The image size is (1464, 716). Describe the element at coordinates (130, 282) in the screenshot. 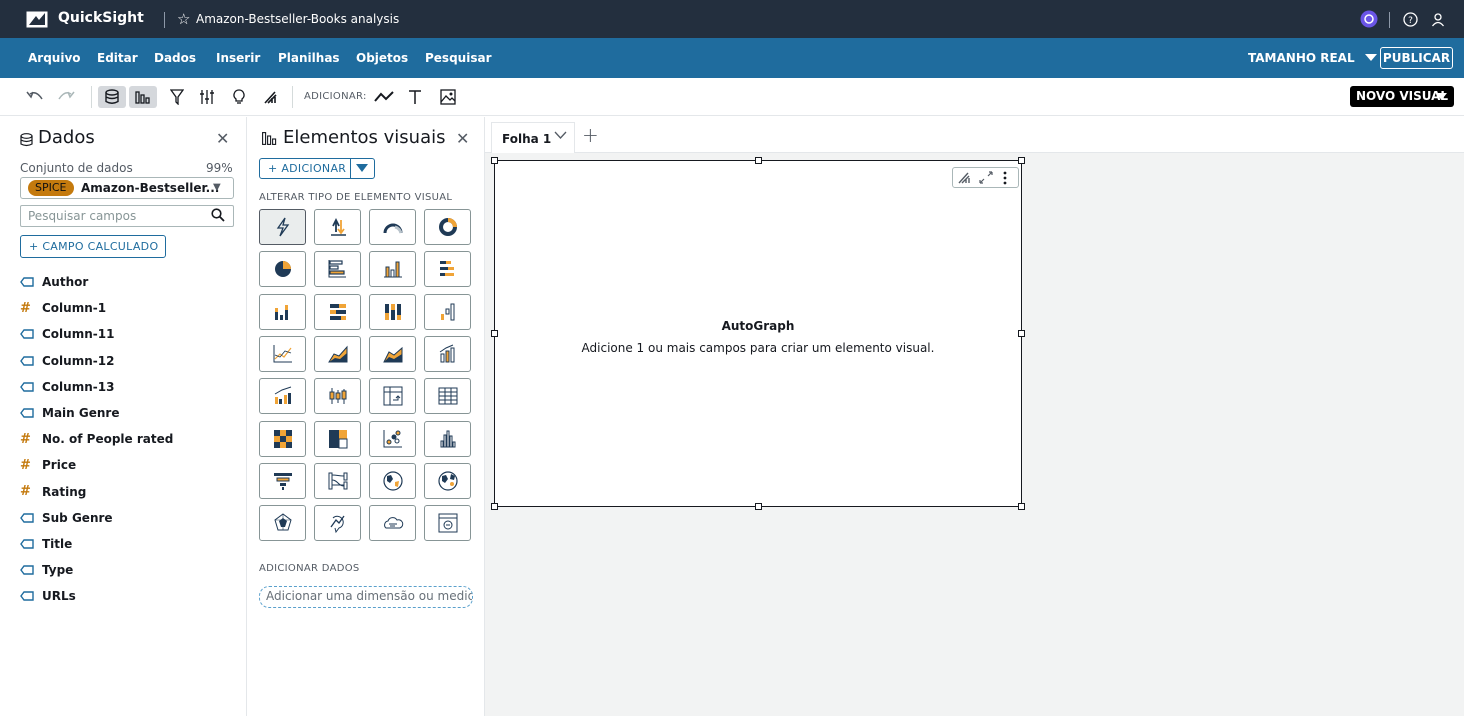

I see `field-item: Author` at that location.